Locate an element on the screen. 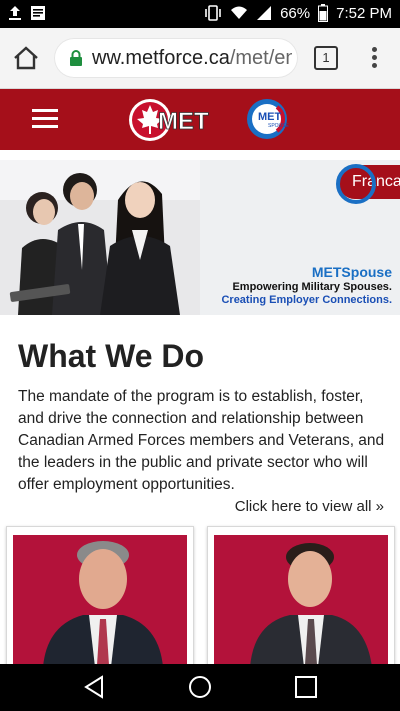 The height and width of the screenshot is (711, 400). home-nav-icon is located at coordinates (200, 687).